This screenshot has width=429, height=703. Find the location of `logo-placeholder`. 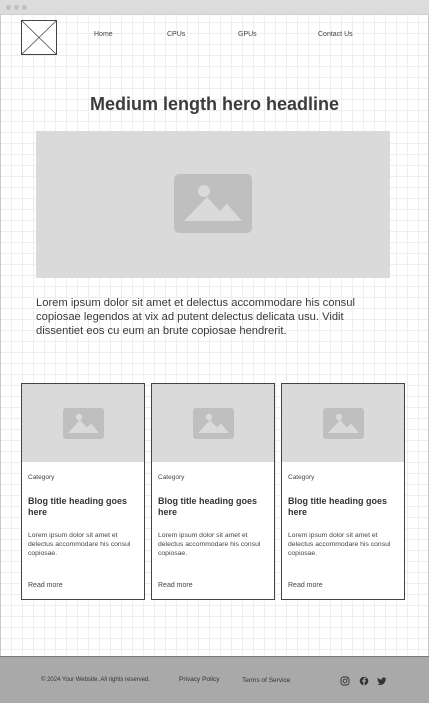

logo-placeholder is located at coordinates (39, 37).